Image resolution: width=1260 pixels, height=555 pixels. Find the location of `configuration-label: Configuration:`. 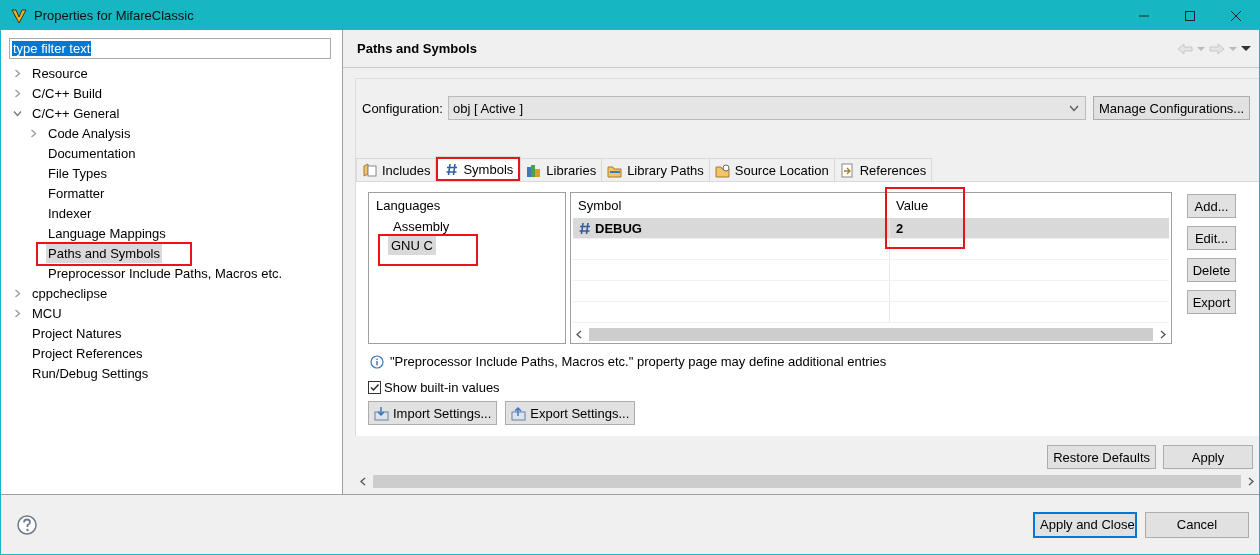

configuration-label: Configuration: is located at coordinates (402, 108).